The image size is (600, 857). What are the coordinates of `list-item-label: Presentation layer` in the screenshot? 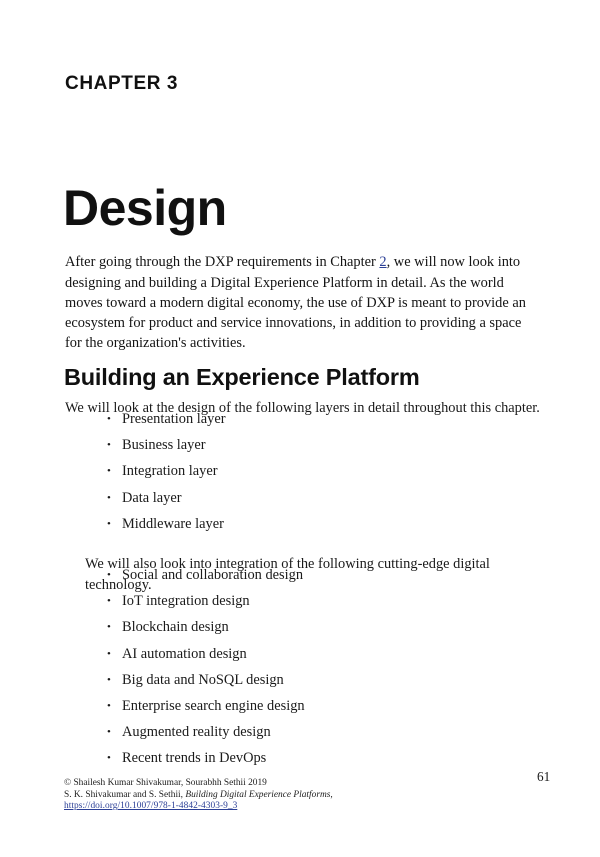 It's located at (174, 419).